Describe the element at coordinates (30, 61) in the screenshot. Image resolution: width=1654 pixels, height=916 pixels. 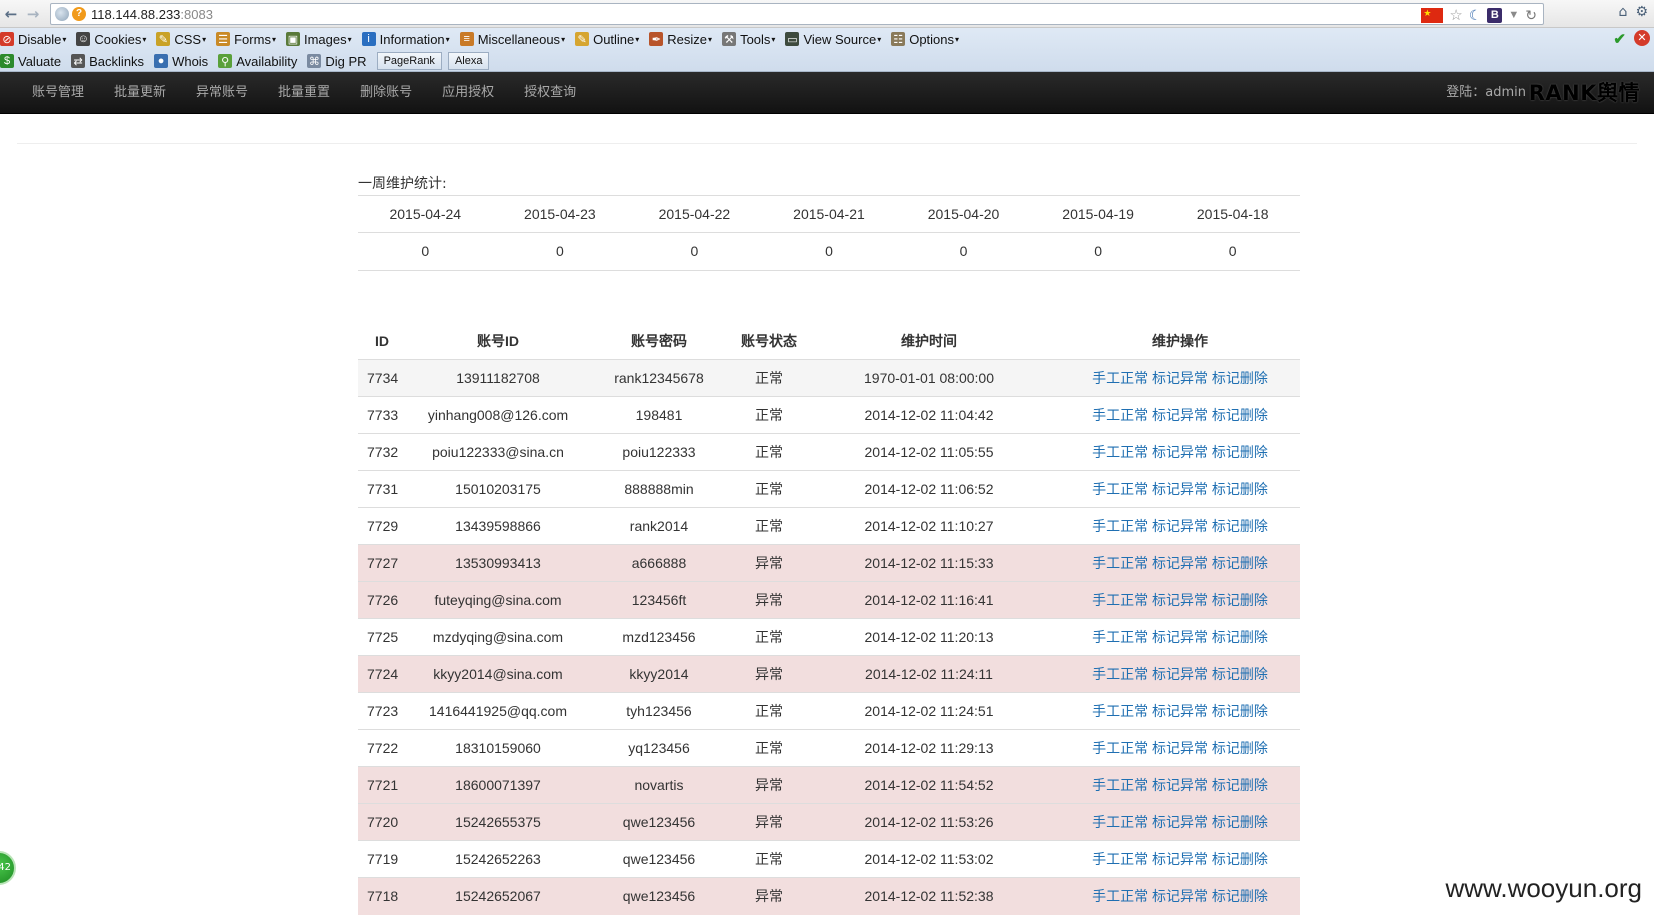
I see `toolbar-item-valuate: $ Valuate` at that location.